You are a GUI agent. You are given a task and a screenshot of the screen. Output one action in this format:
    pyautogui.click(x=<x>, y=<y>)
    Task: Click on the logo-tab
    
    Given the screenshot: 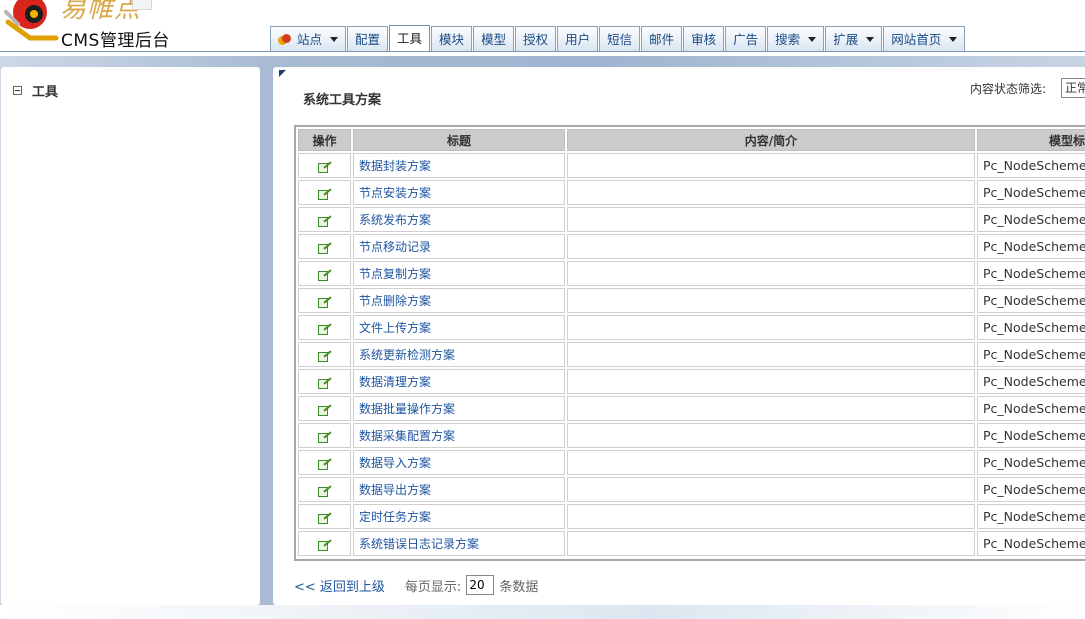 What is the action you would take?
    pyautogui.click(x=142, y=5)
    